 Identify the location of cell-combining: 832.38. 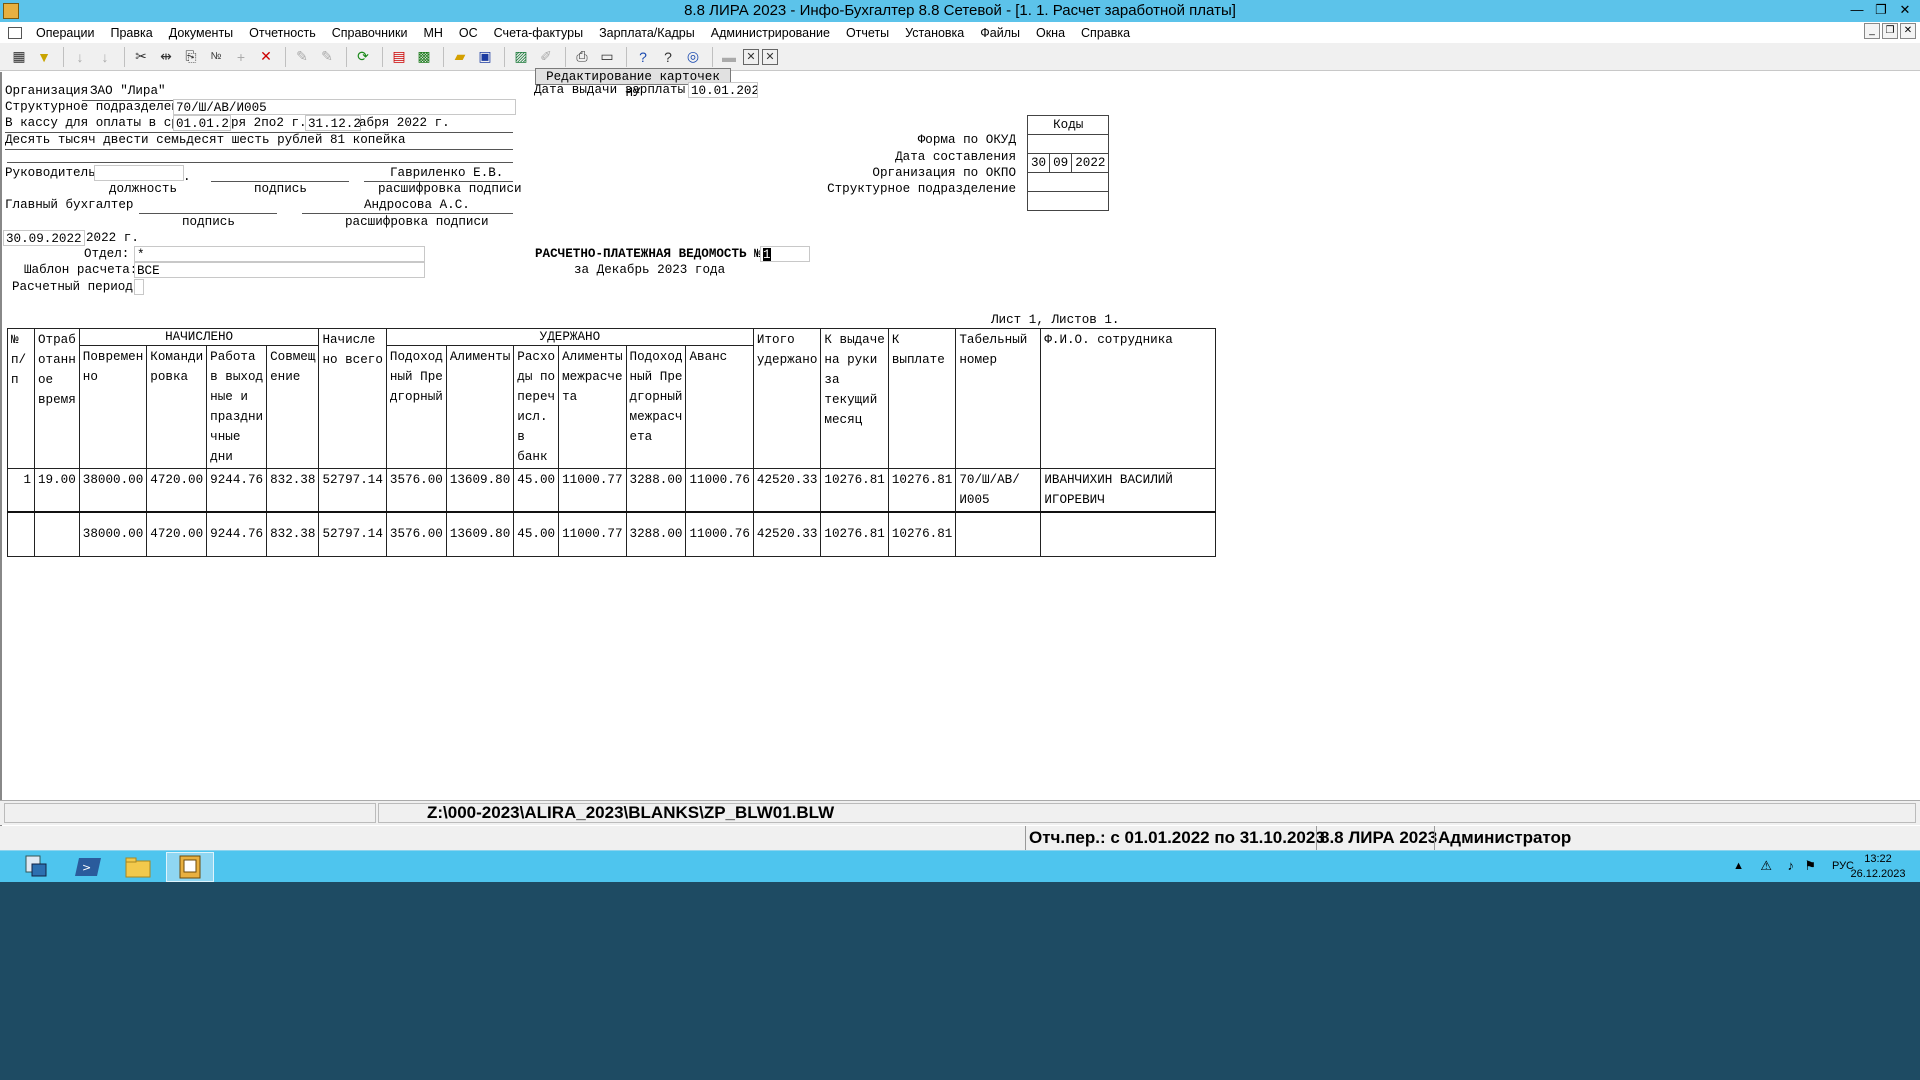
(293, 490).